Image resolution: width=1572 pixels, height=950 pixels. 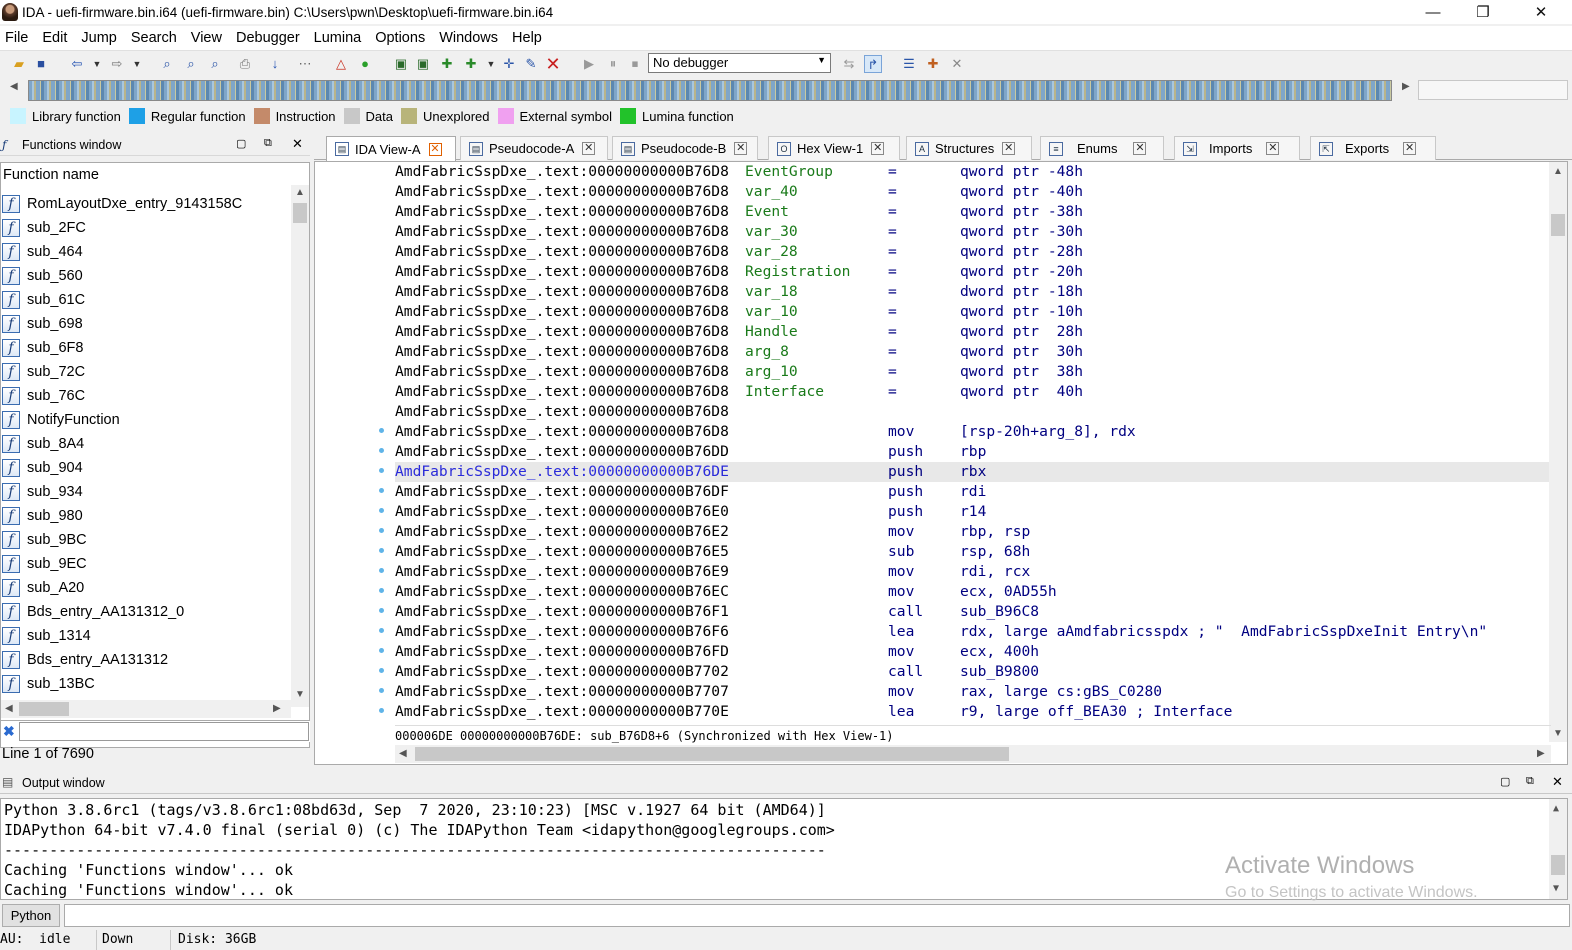 I want to click on forward-dropdown-icon: ▼, so click(x=137, y=64).